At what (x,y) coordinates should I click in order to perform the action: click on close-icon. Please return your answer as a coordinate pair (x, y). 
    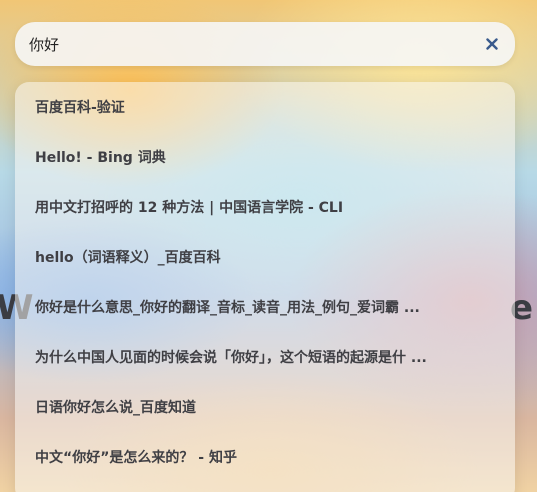
    Looking at the image, I should click on (492, 44).